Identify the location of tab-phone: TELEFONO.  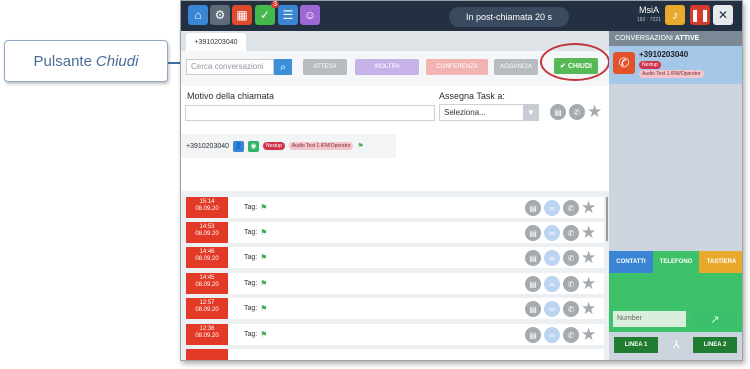
(676, 262).